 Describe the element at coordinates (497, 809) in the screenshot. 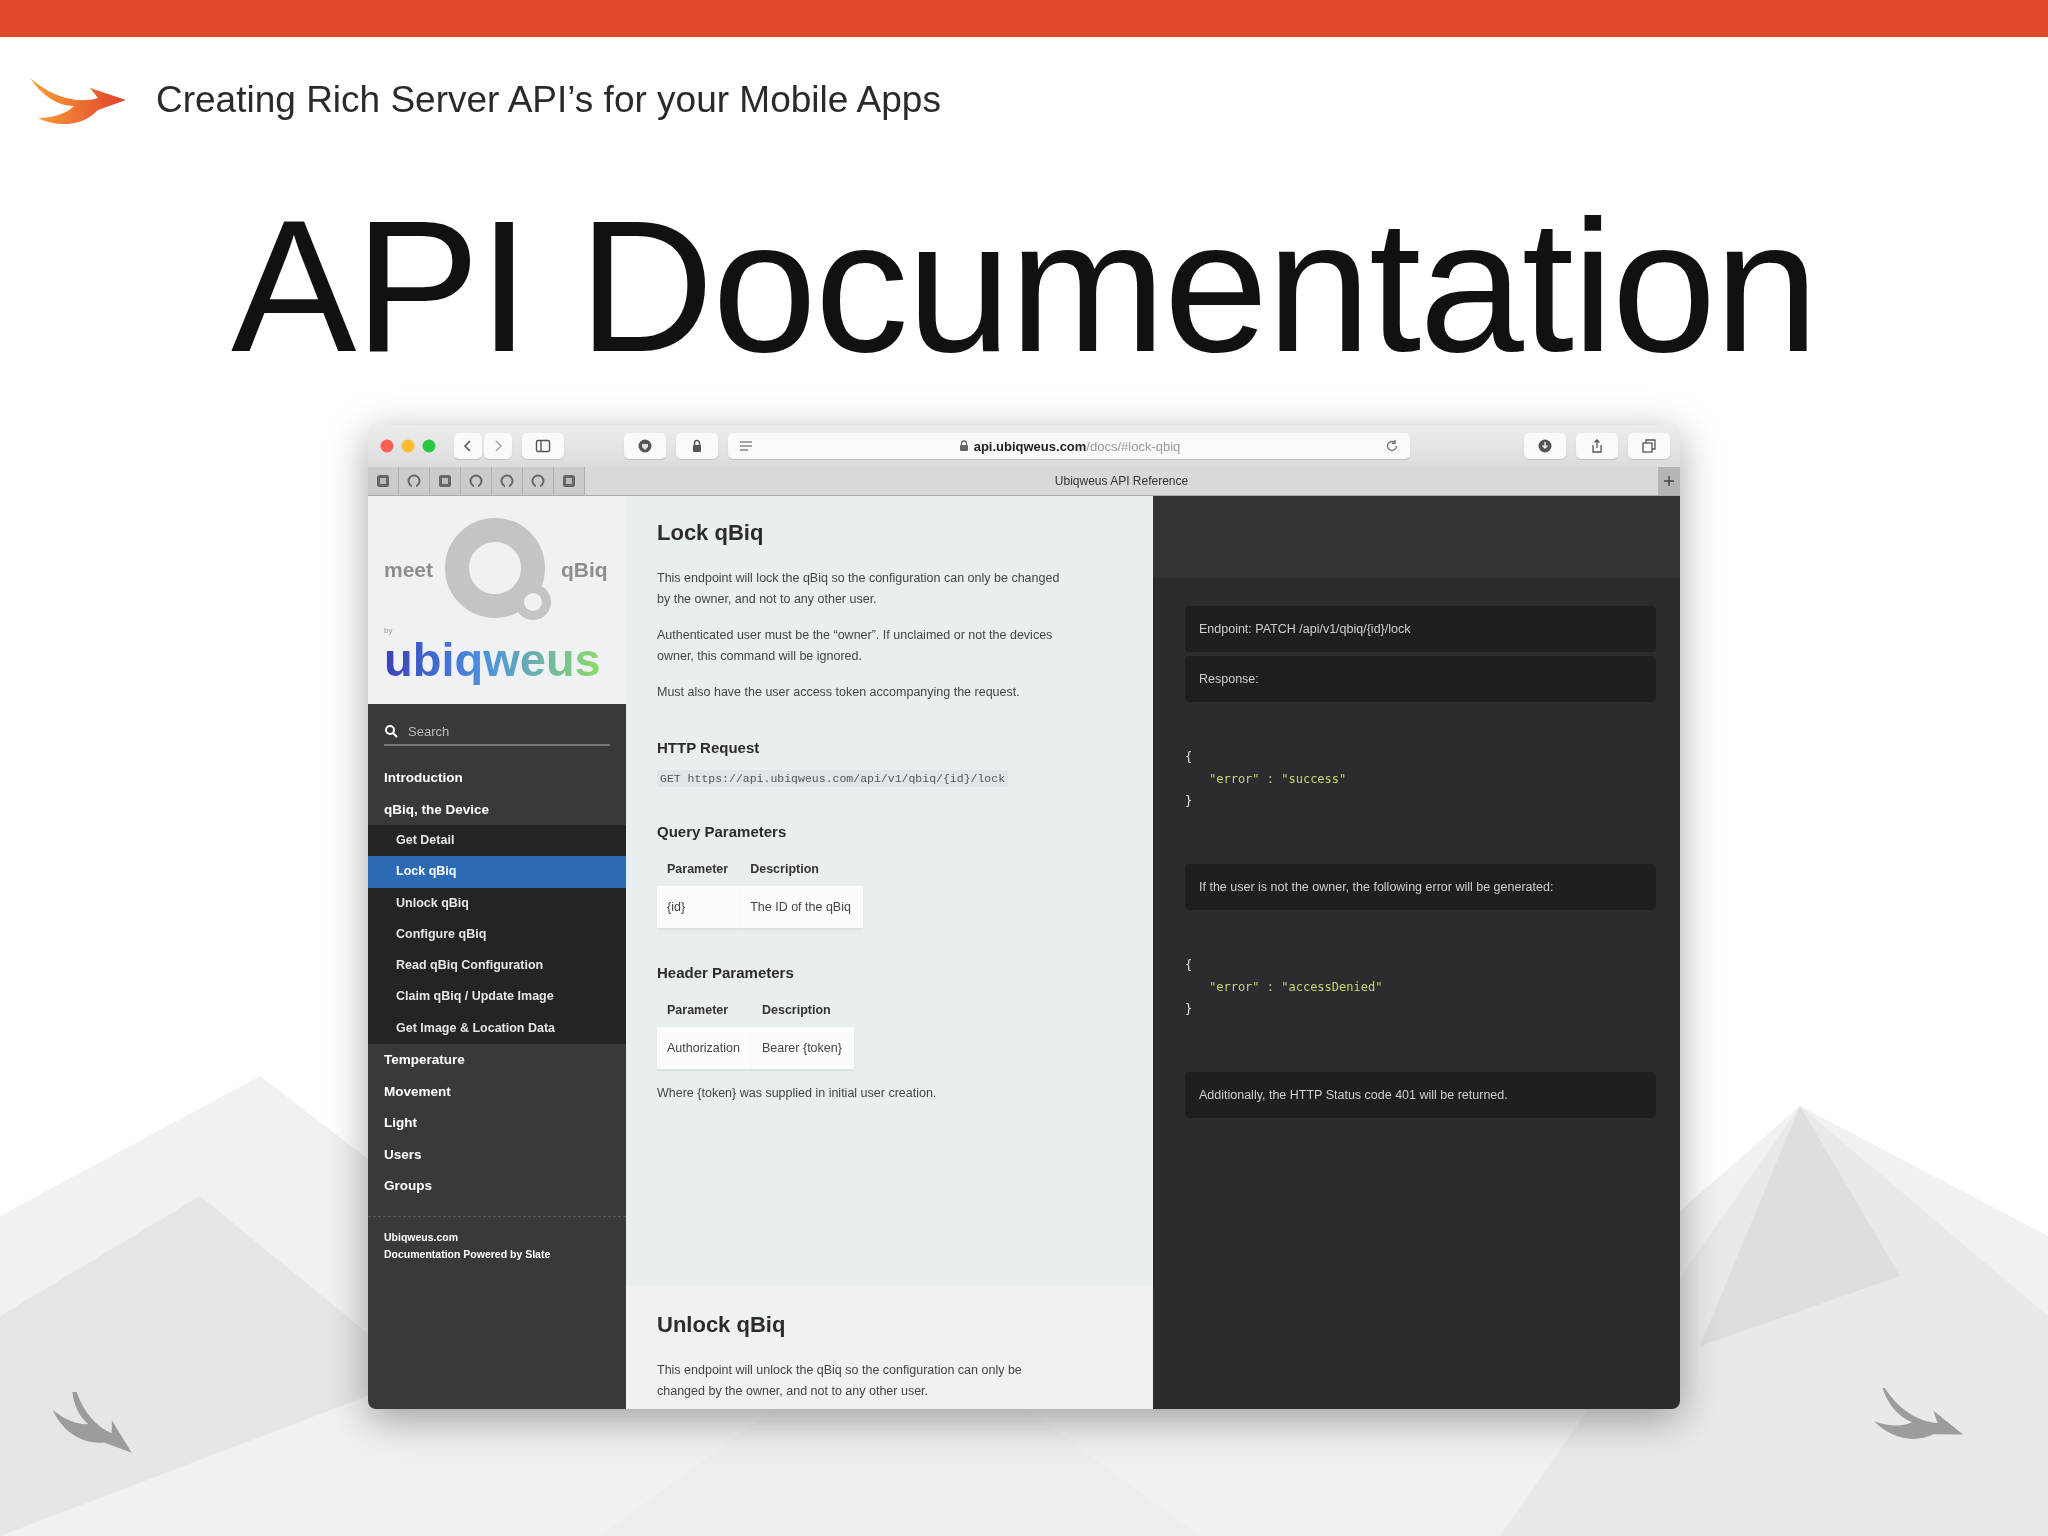

I see `nav-link: qBiq, the Device` at that location.